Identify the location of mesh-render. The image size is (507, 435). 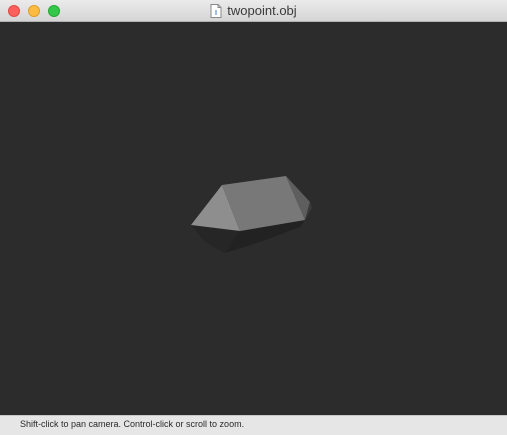
(251, 214).